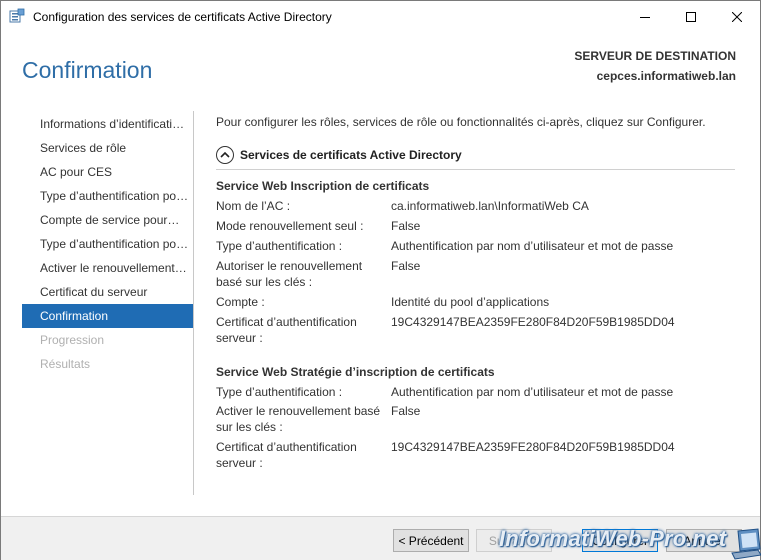 The width and height of the screenshot is (761, 560). Describe the element at coordinates (65, 364) in the screenshot. I see `nav-item: Résultats` at that location.